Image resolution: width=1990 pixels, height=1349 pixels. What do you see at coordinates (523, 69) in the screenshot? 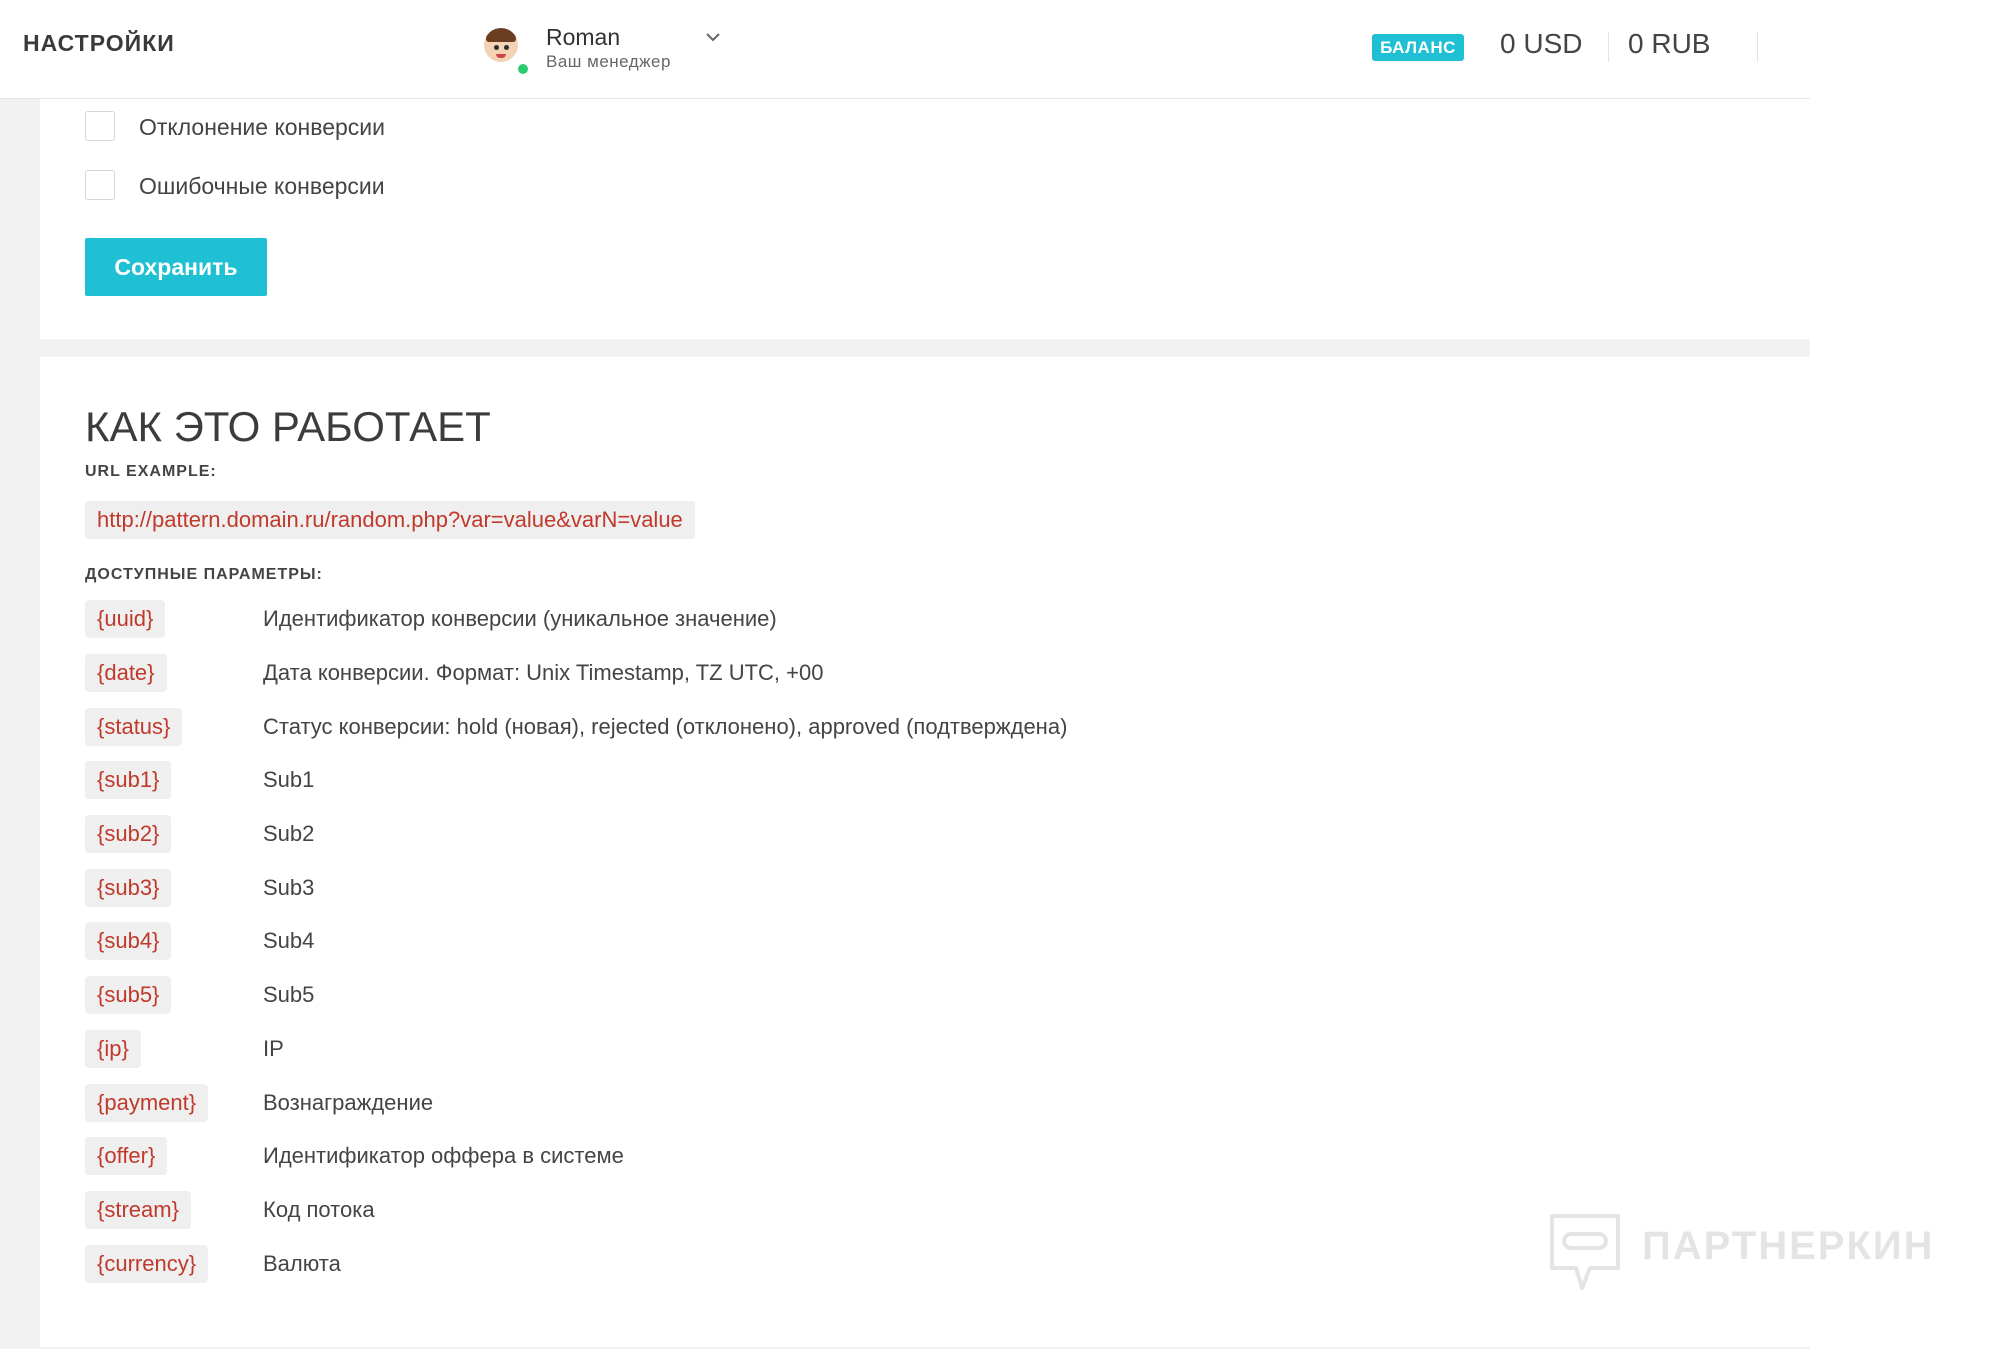
I see `online-status-dot` at bounding box center [523, 69].